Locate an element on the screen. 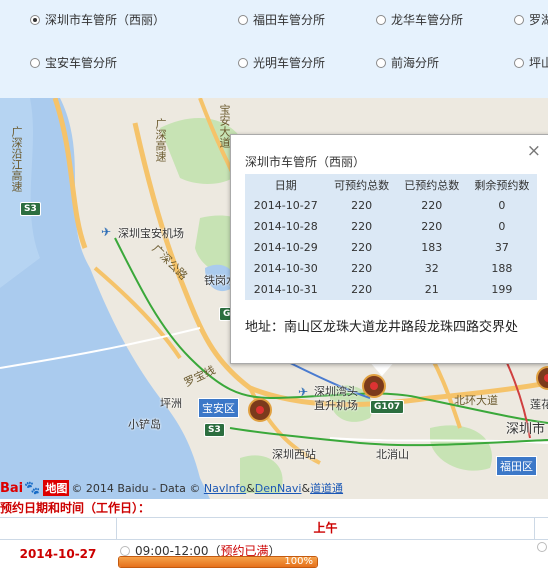  office-label: 罗湖 is located at coordinates (538, 20).